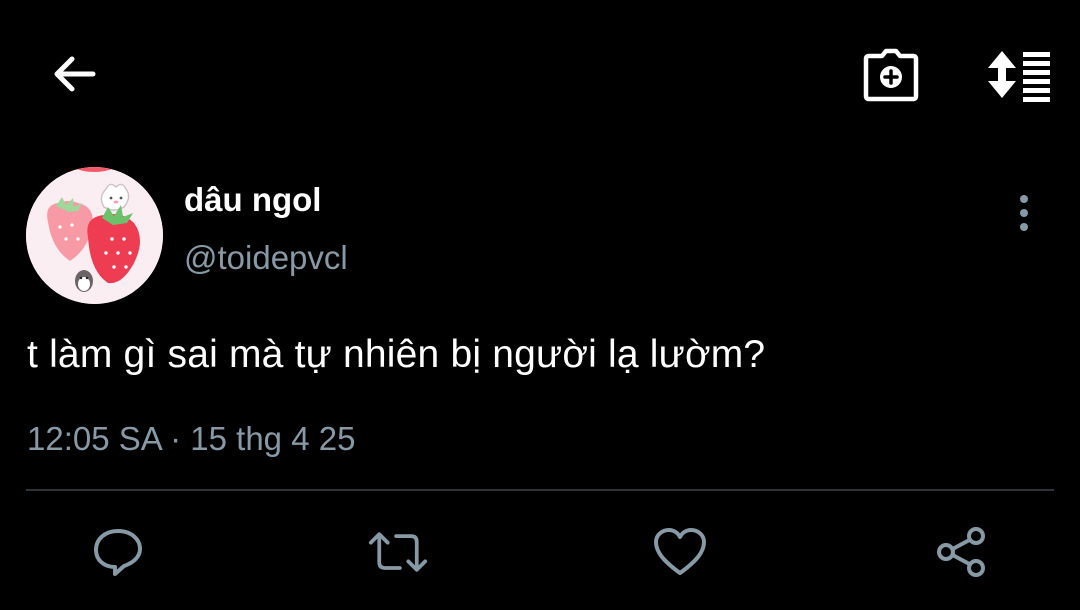 This screenshot has width=1080, height=610. Describe the element at coordinates (252, 200) in the screenshot. I see `display-name: dâu ngol` at that location.